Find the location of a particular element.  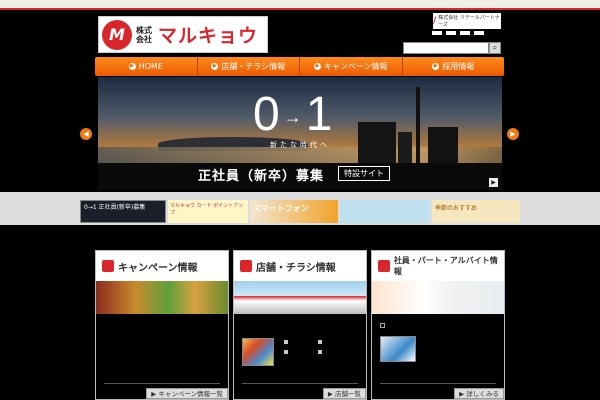

campaign-list-button: ▶ キャンペーン情報一覧 is located at coordinates (187, 393).